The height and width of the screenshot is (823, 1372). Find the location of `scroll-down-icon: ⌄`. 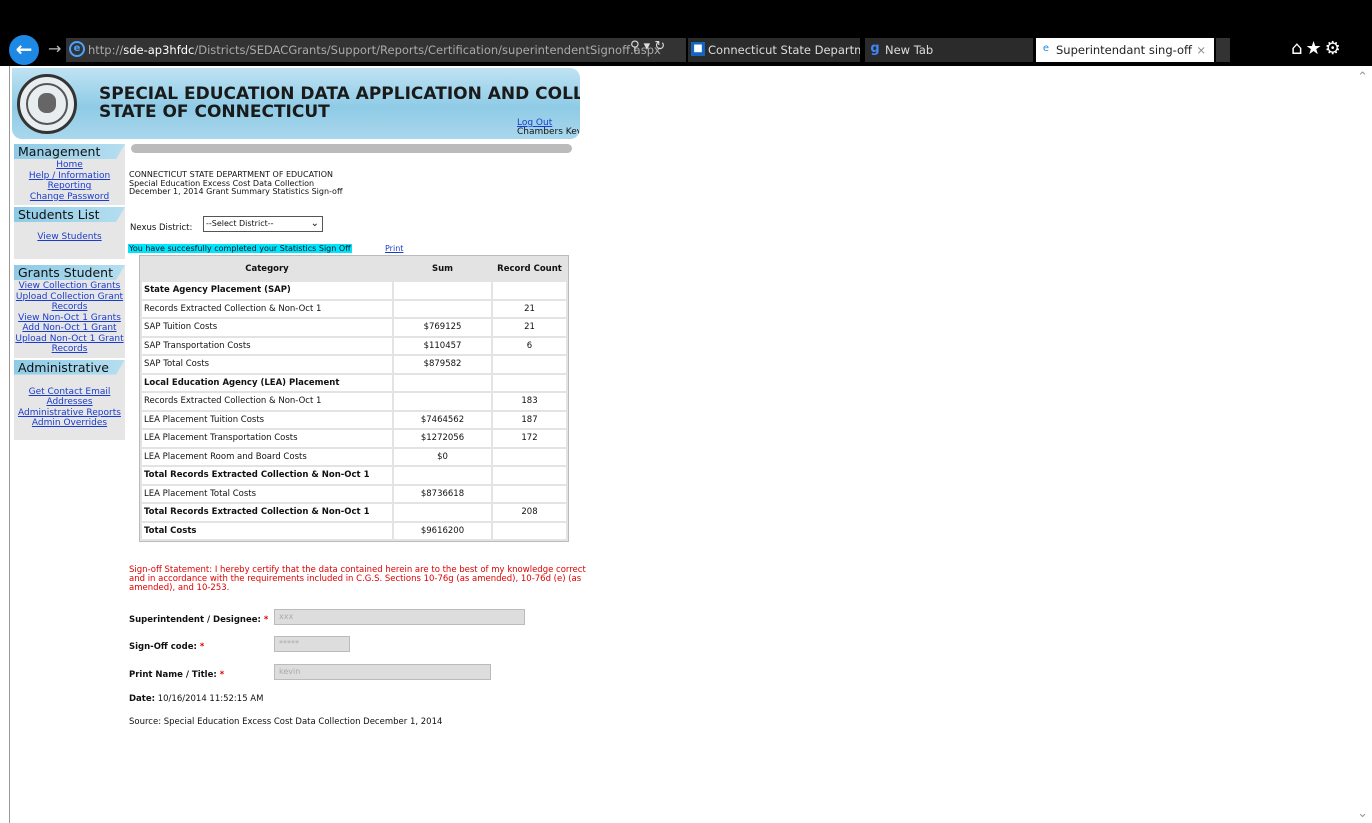

scroll-down-icon: ⌄ is located at coordinates (1362, 813).